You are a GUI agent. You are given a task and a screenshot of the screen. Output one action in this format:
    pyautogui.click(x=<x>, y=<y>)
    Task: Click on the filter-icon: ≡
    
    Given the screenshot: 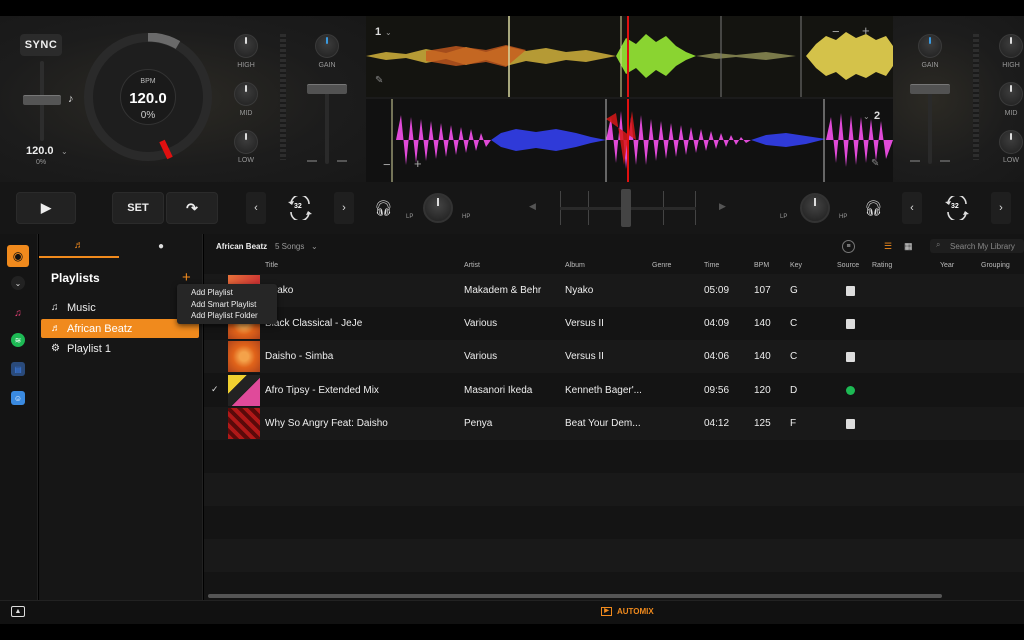 What is the action you would take?
    pyautogui.click(x=848, y=246)
    